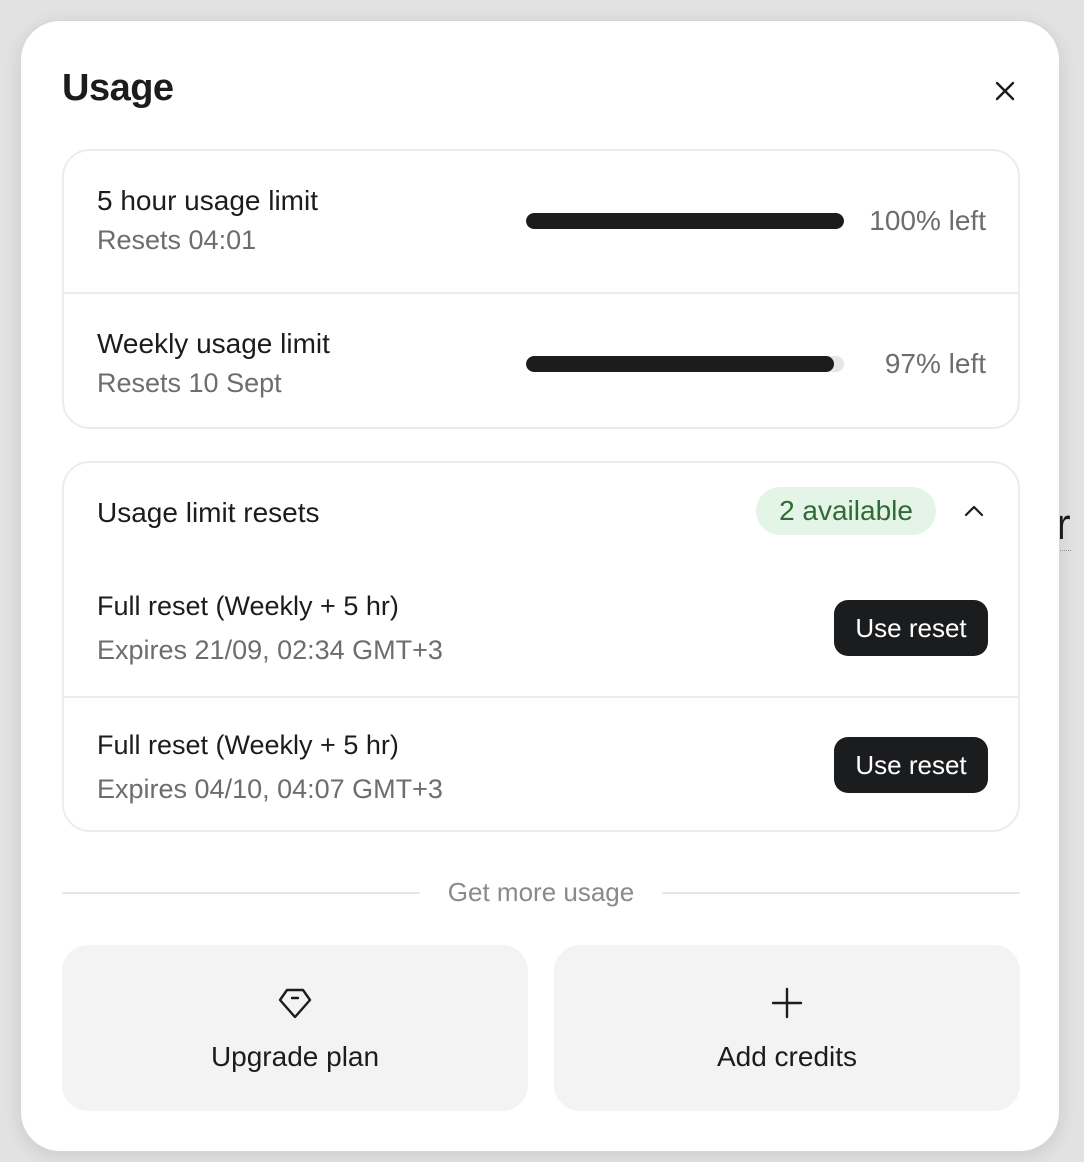 This screenshot has height=1162, width=1084. What do you see at coordinates (295, 1003) in the screenshot?
I see `tag-icon` at bounding box center [295, 1003].